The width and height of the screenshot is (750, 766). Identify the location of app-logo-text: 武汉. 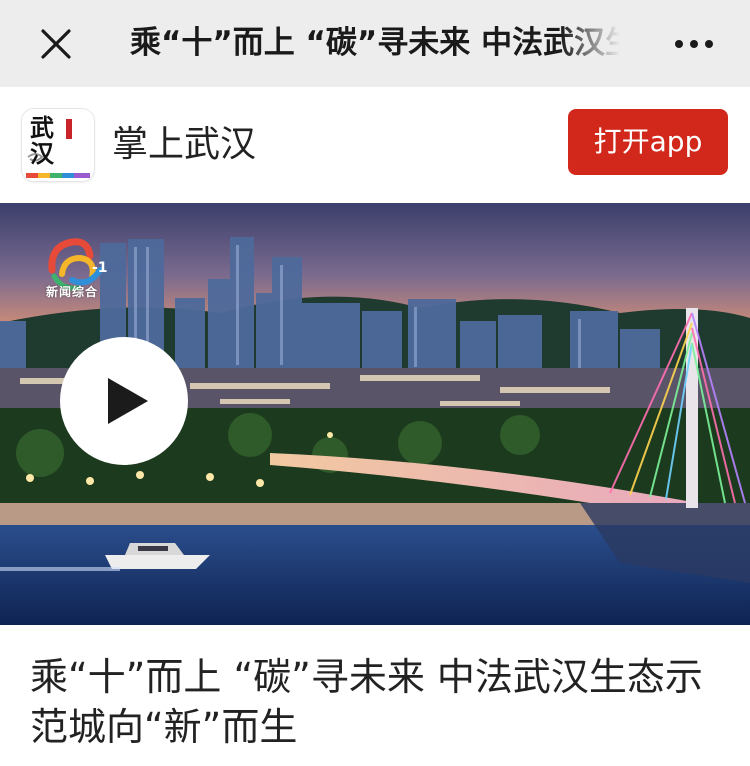
(42, 140).